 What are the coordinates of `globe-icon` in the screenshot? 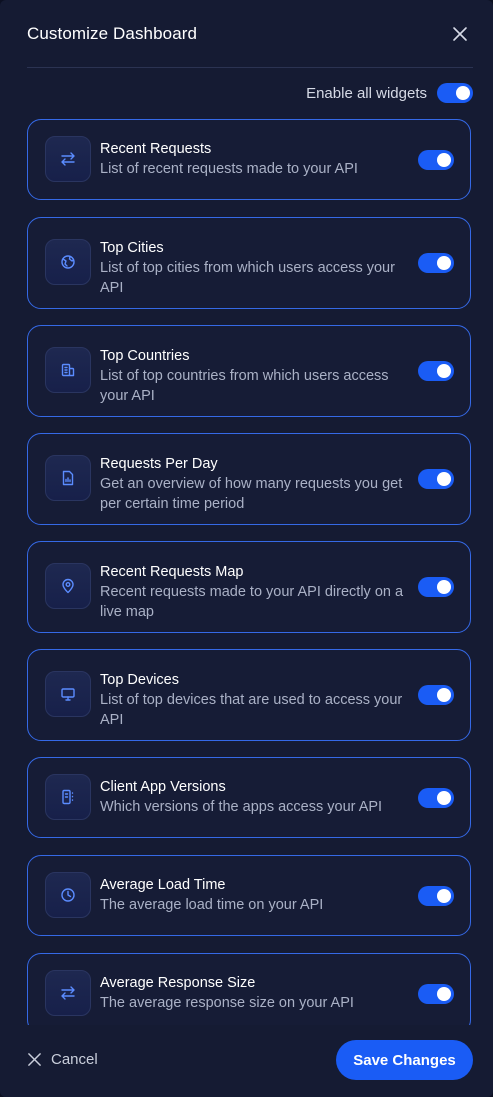 It's located at (68, 262).